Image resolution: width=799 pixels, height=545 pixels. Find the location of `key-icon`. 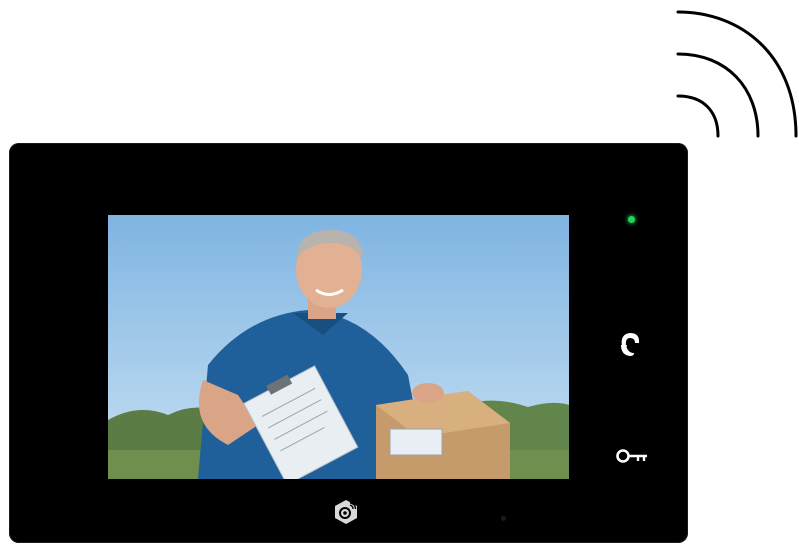

key-icon is located at coordinates (631, 456).